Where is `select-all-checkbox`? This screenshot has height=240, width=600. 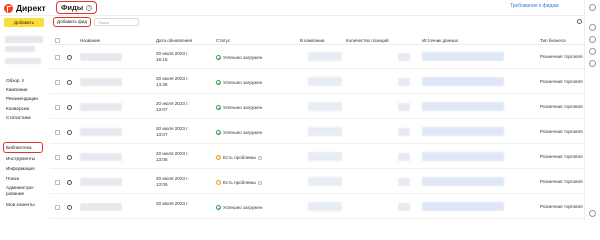
select-all-checkbox is located at coordinates (57, 40).